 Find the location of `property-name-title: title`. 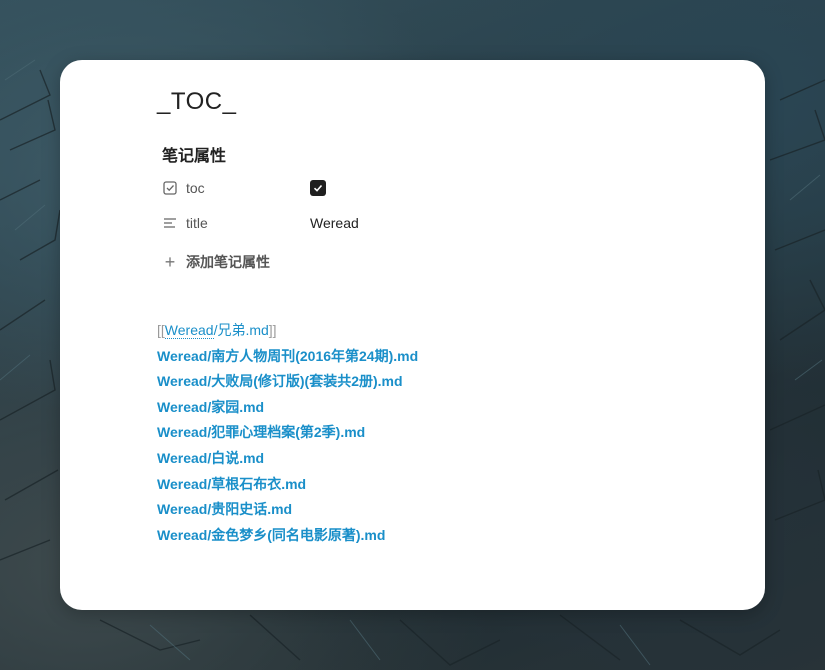

property-name-title: title is located at coordinates (248, 223).